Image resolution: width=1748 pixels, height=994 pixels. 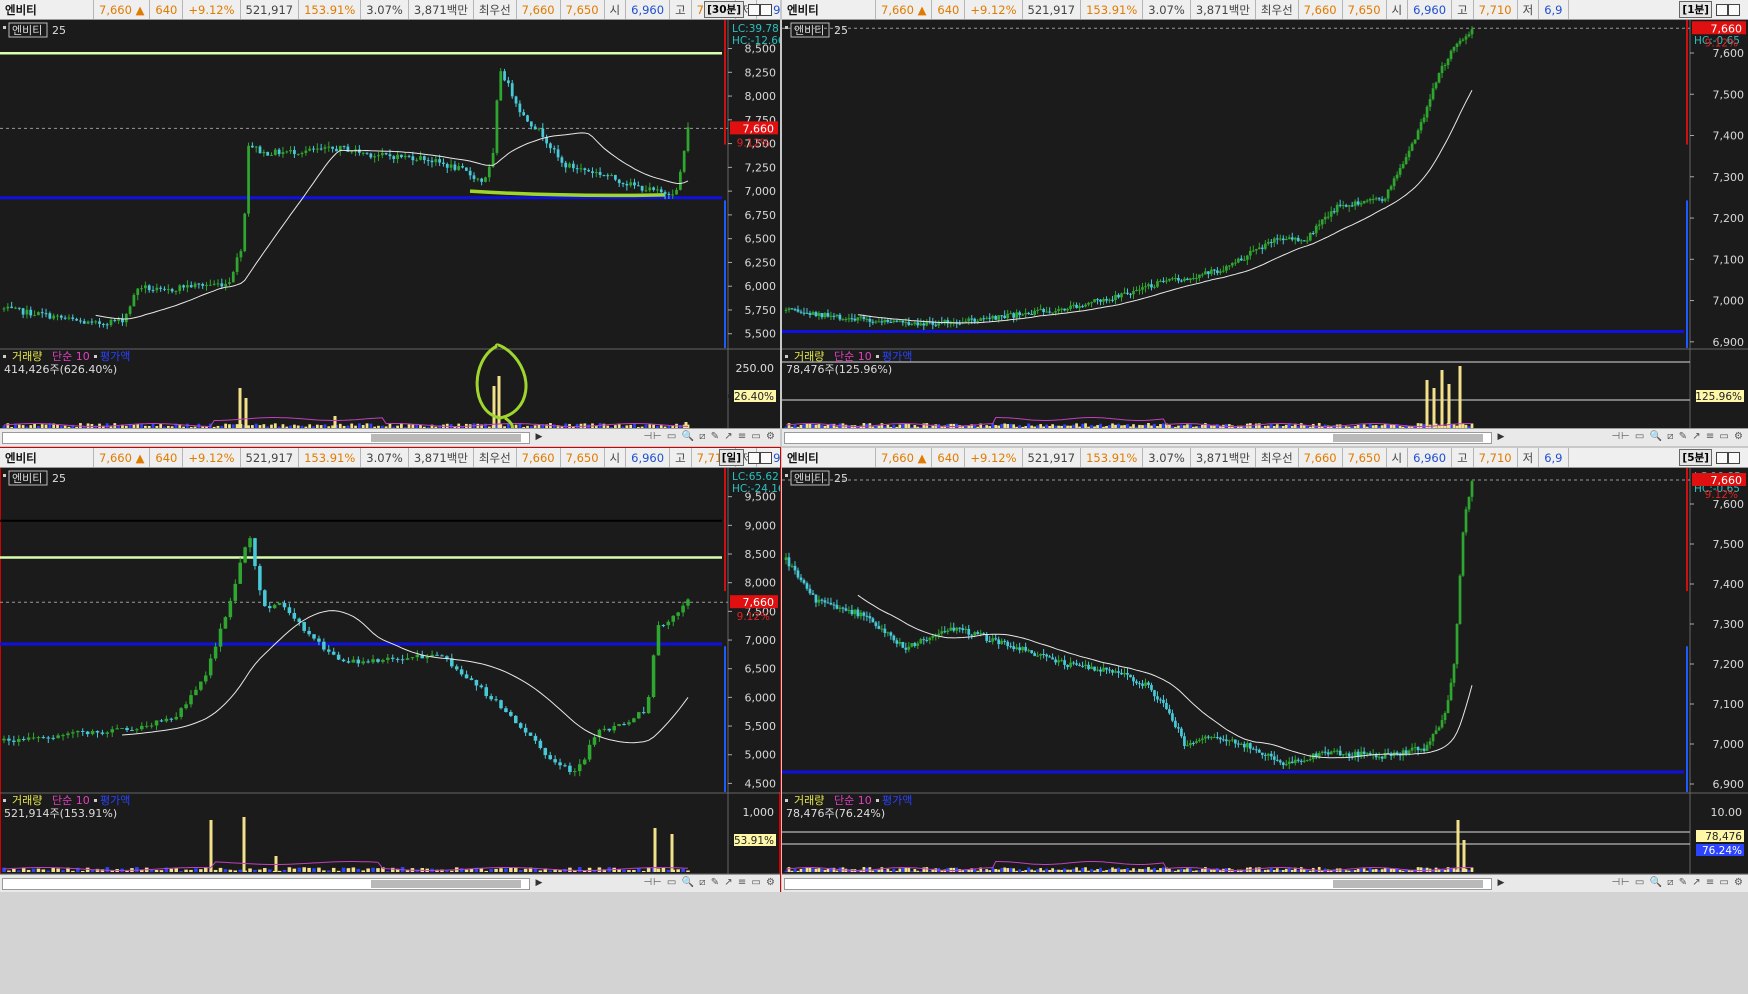 I want to click on period-selector: [30분], so click(x=724, y=9).